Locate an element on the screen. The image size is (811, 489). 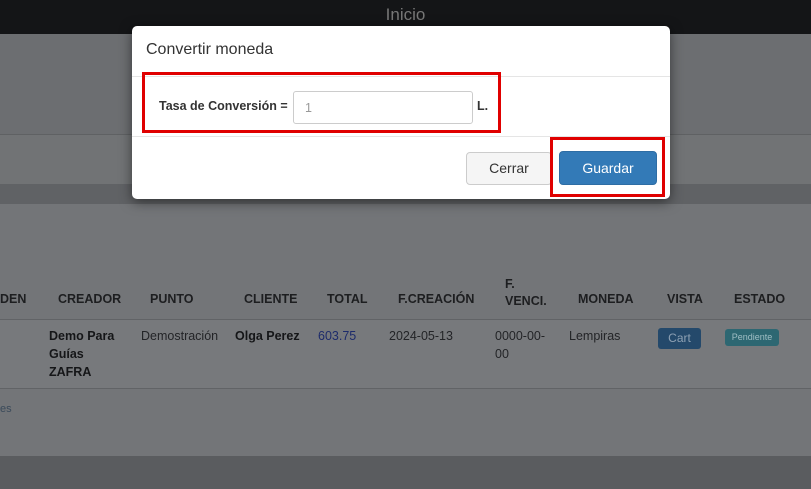
currency-unit-label: L. is located at coordinates (483, 106).